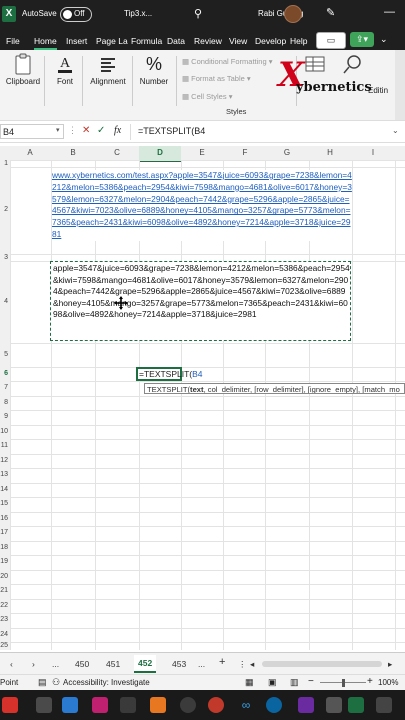 The image size is (405, 720). What do you see at coordinates (4, 532) in the screenshot?
I see `row-header: 17` at bounding box center [4, 532].